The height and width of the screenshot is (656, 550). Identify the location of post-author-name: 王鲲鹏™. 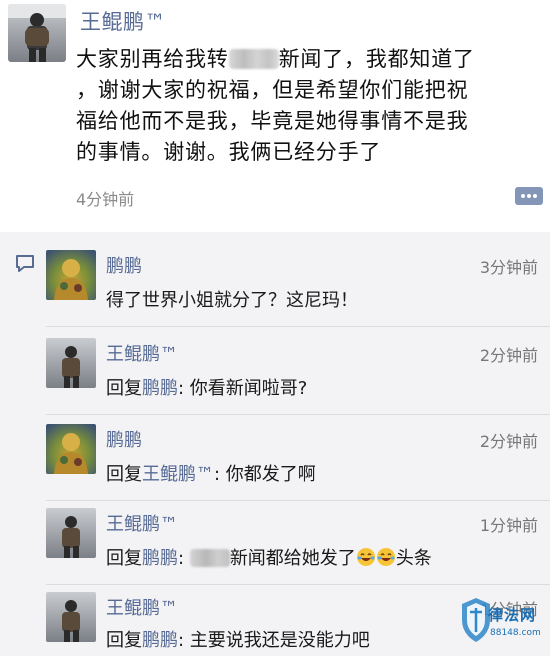
(123, 21).